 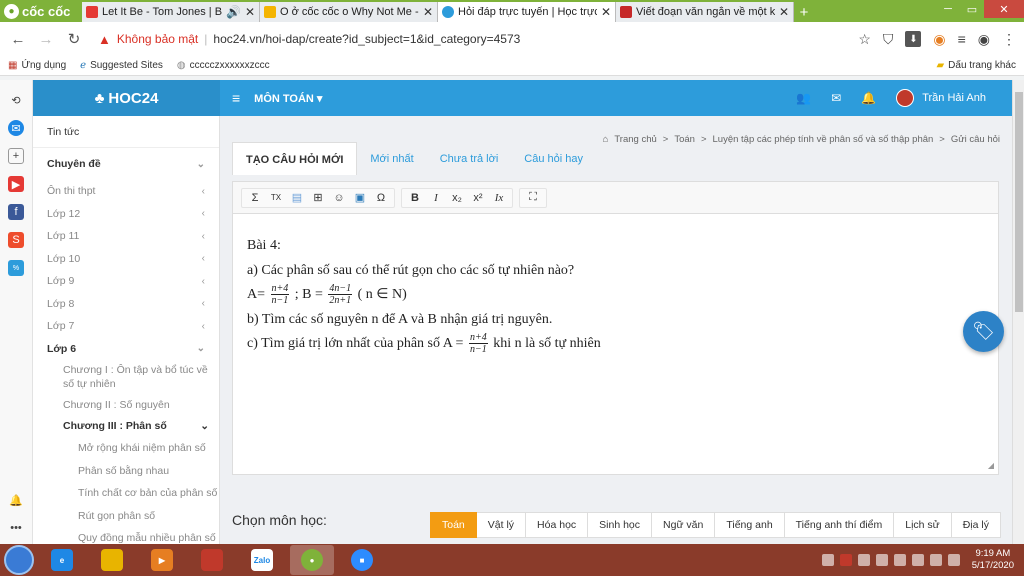 I want to click on nav-lesson: Quy đồng mẫu nhiều phân số, so click(x=126, y=535).